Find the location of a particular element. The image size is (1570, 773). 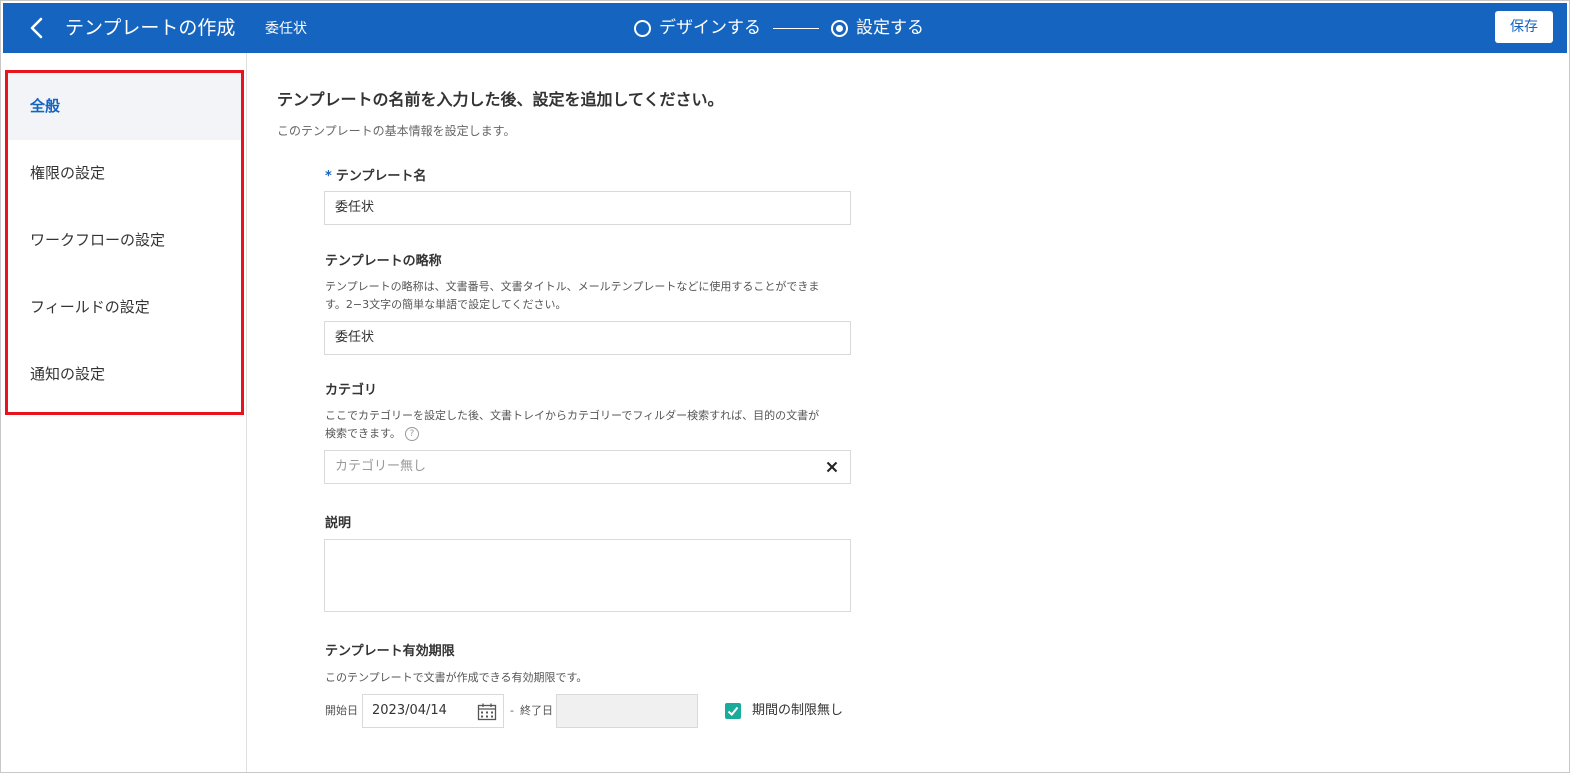

document-name: 委任状 is located at coordinates (286, 29).